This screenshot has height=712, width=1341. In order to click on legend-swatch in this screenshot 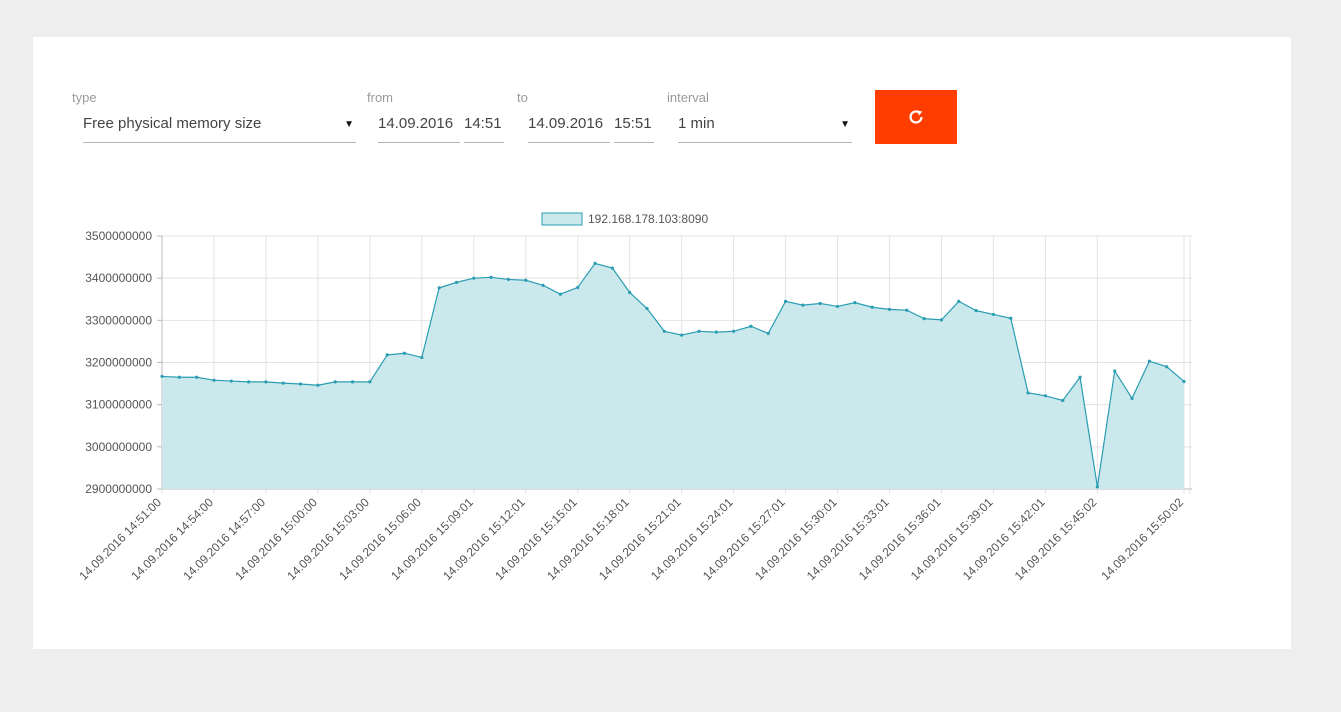, I will do `click(562, 219)`.